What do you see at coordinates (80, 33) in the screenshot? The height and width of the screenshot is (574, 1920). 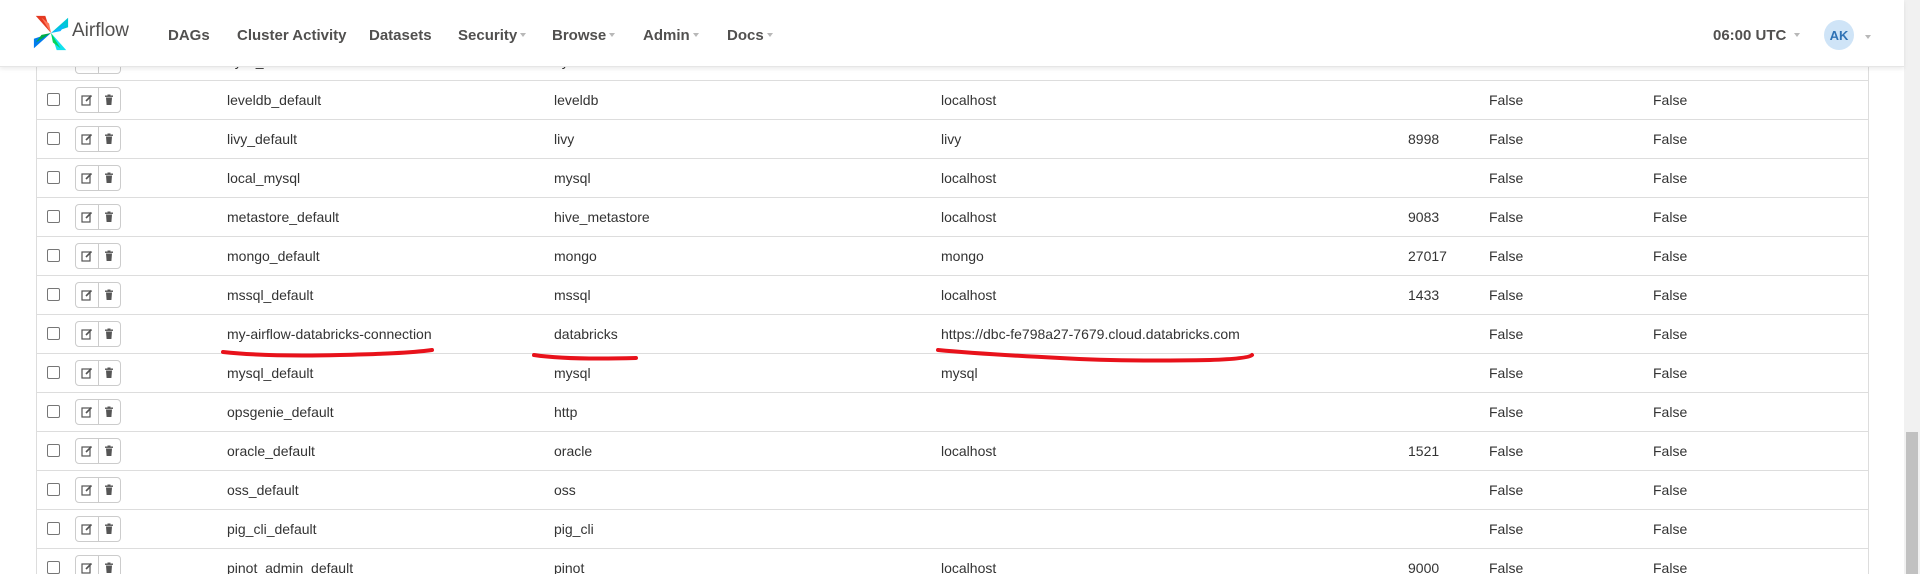 I see `airflow-logo: Airflow` at bounding box center [80, 33].